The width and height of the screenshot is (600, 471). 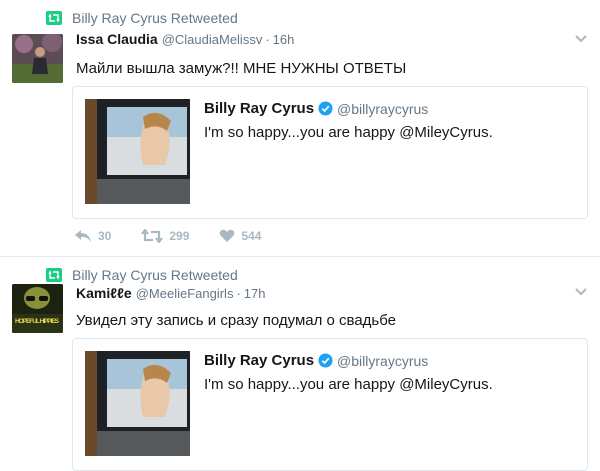 What do you see at coordinates (83, 236) in the screenshot?
I see `reply-icon` at bounding box center [83, 236].